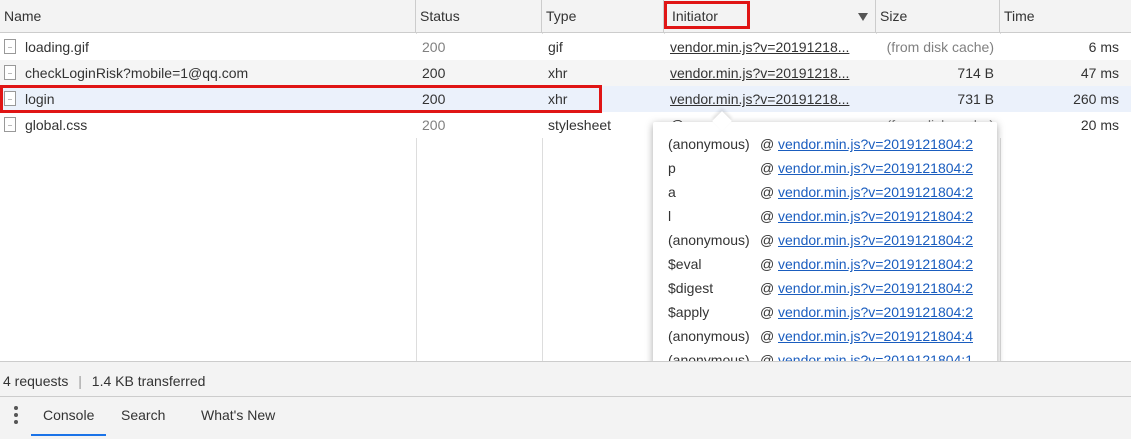 This screenshot has width=1131, height=439. What do you see at coordinates (137, 73) in the screenshot?
I see `request-name: checkLoginRisk?mobile=1@qq.com` at bounding box center [137, 73].